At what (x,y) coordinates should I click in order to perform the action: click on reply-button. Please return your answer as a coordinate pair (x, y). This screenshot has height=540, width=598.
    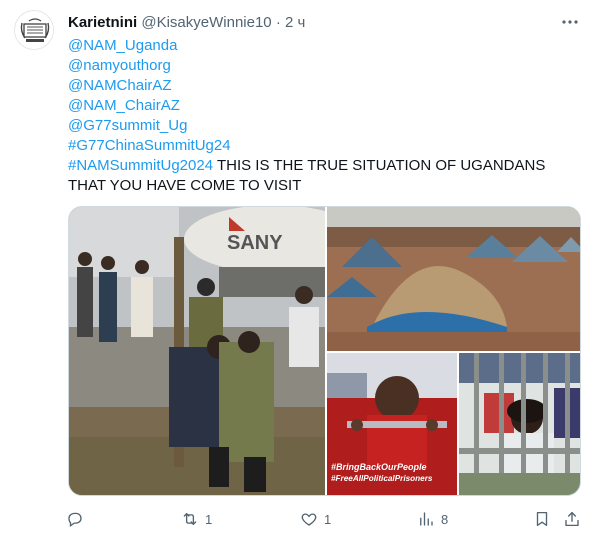
    Looking at the image, I should click on (78, 519).